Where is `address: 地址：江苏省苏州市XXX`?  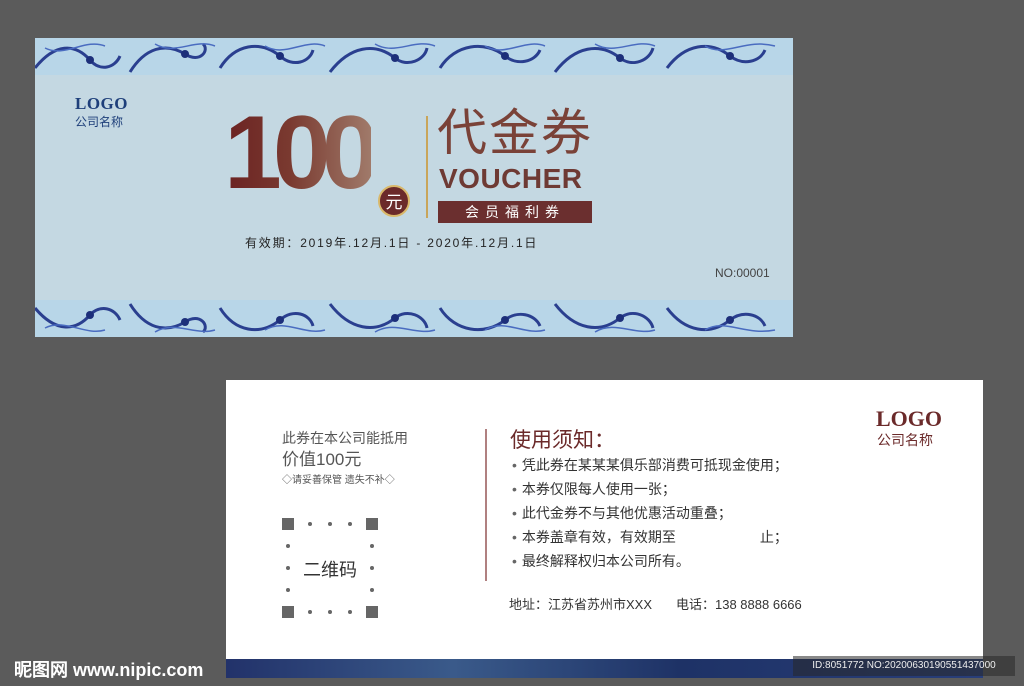
address: 地址：江苏省苏州市XXX is located at coordinates (581, 604).